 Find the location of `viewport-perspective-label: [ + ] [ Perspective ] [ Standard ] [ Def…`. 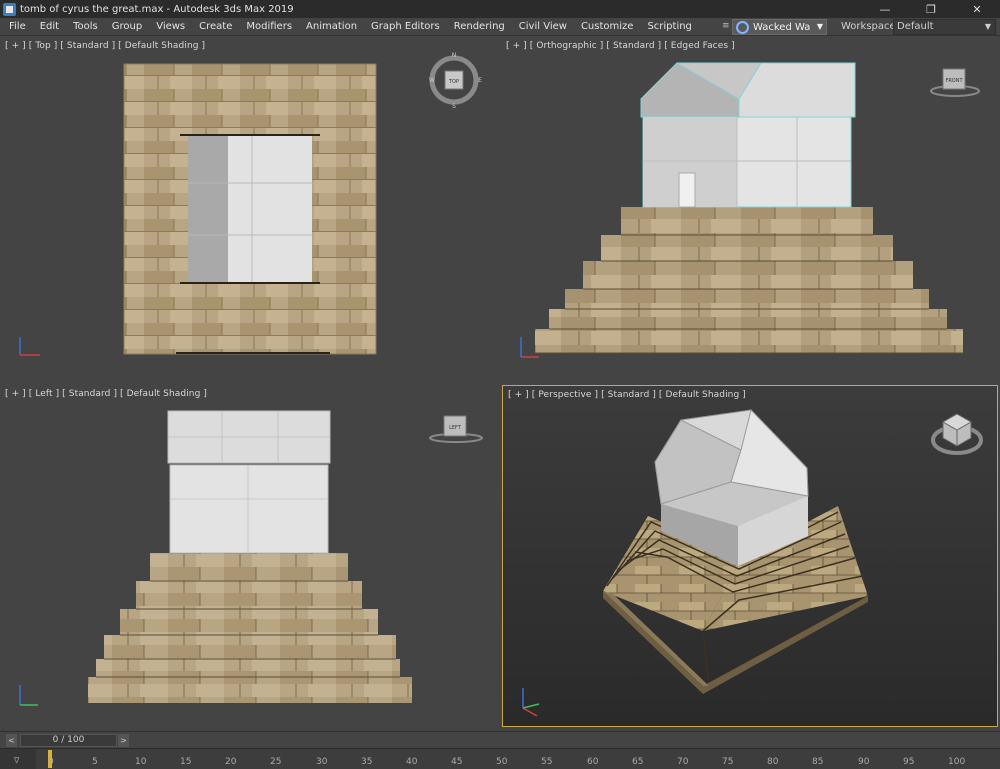

viewport-perspective-label: [ + ] [ Perspective ] [ Standard ] [ Def… is located at coordinates (627, 395).